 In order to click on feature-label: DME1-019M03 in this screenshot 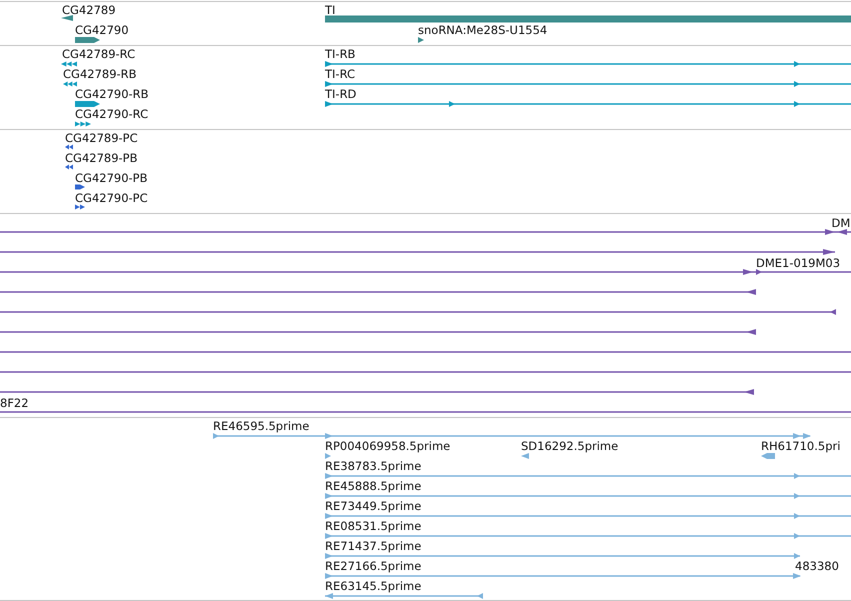, I will do `click(798, 263)`.